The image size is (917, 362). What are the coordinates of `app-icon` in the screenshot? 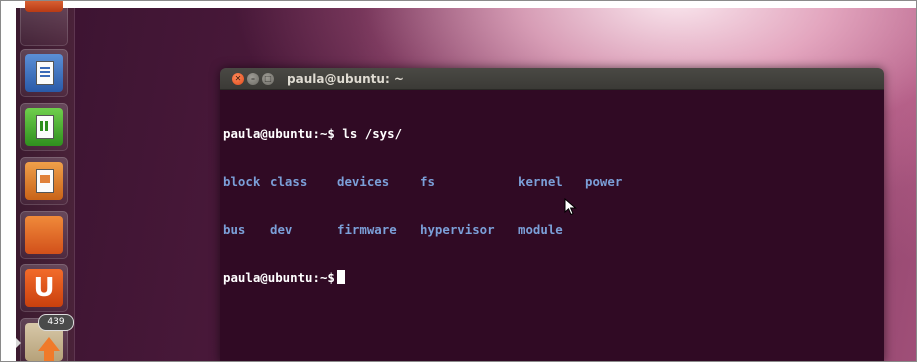 It's located at (44, 6).